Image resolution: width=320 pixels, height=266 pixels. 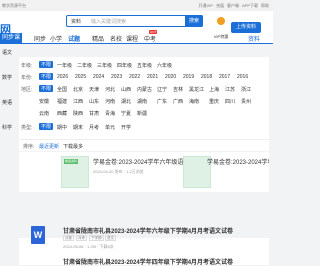 What do you see at coordinates (134, 21) in the screenshot?
I see `search-box: 资料 输入关键词搜索 搜索` at bounding box center [134, 21].